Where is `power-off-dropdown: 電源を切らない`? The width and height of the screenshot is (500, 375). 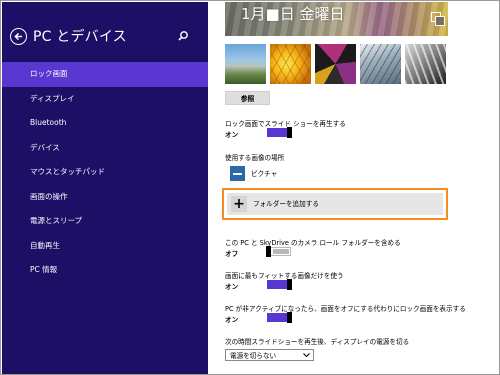 power-off-dropdown: 電源を切らない is located at coordinates (269, 355).